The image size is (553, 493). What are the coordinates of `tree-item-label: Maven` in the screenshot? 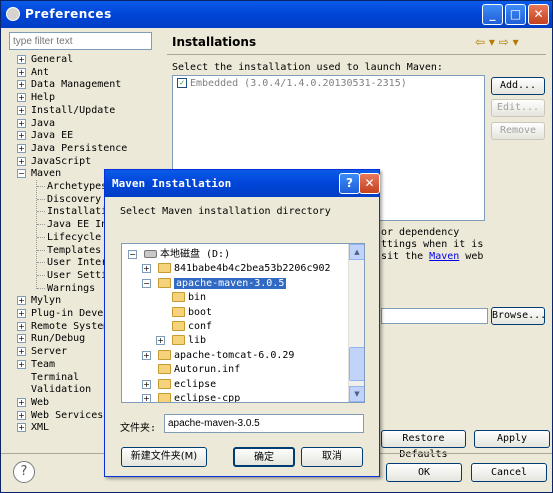 It's located at (46, 174).